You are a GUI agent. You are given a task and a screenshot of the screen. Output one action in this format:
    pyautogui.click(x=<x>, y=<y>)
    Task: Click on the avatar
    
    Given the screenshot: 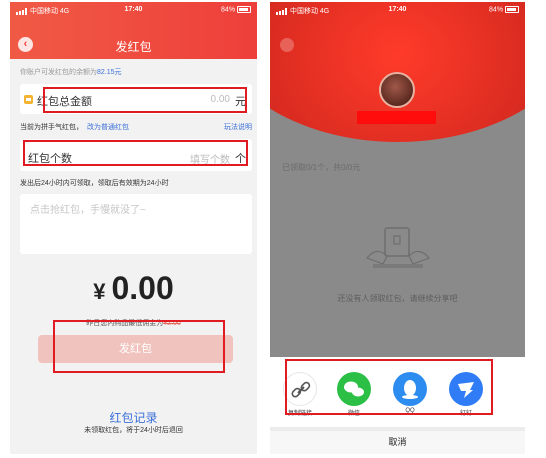 What is the action you would take?
    pyautogui.click(x=397, y=90)
    